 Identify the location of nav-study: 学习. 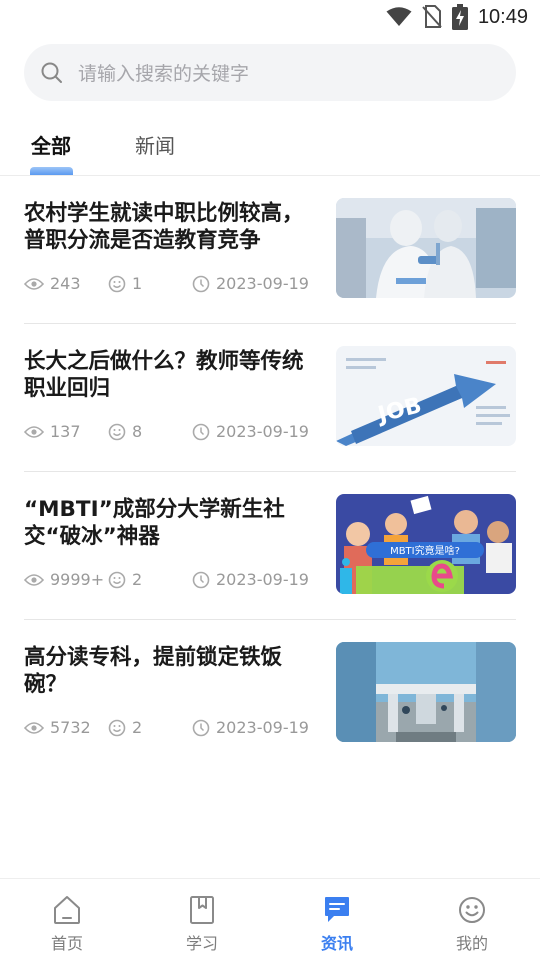
(202, 920).